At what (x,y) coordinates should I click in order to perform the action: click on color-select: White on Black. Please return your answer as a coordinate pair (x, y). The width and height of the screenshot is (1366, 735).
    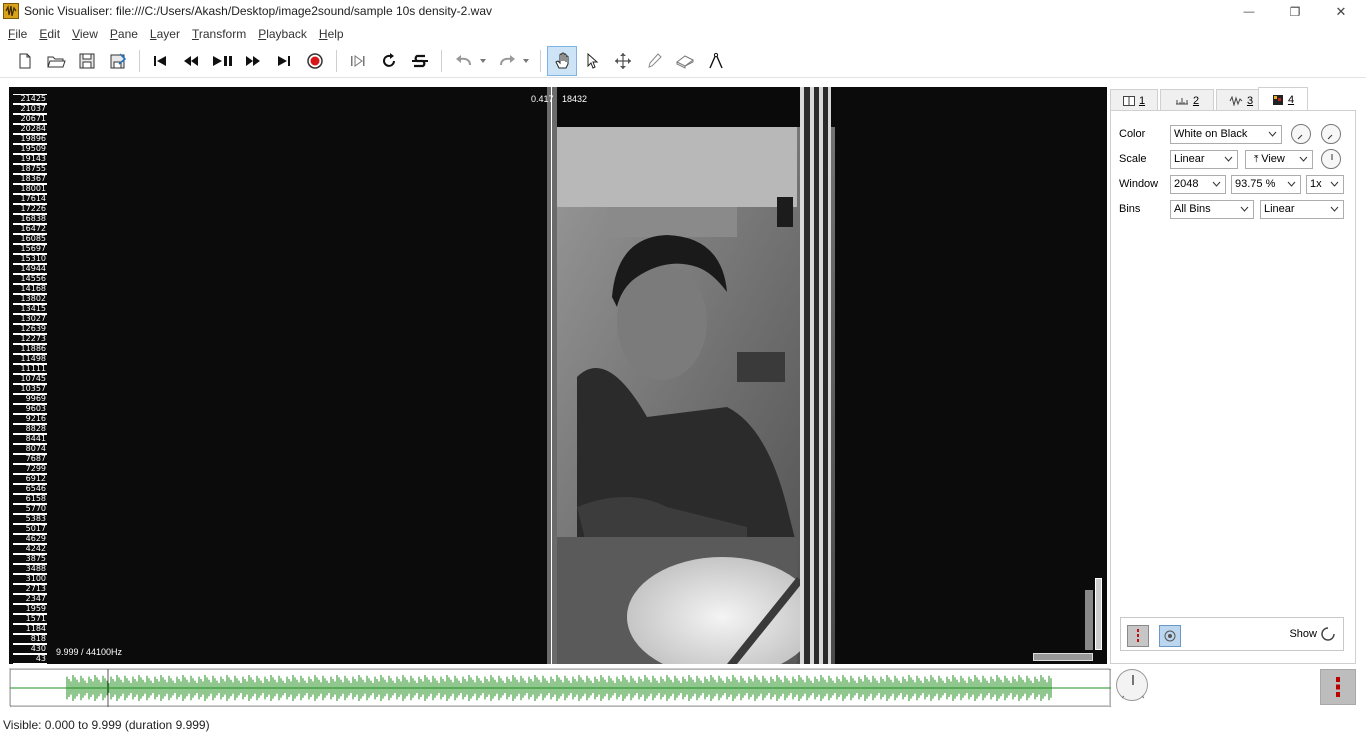
    Looking at the image, I should click on (1226, 134).